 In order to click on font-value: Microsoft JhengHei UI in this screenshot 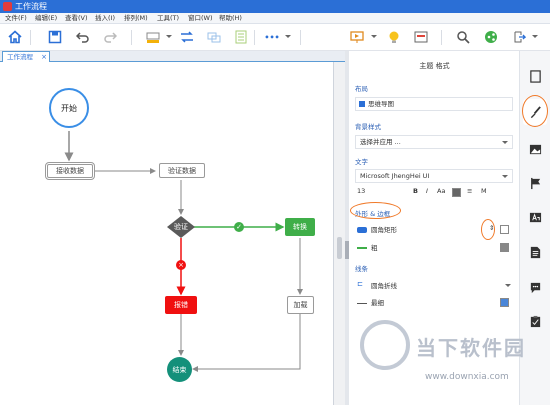, I will do `click(395, 176)`.